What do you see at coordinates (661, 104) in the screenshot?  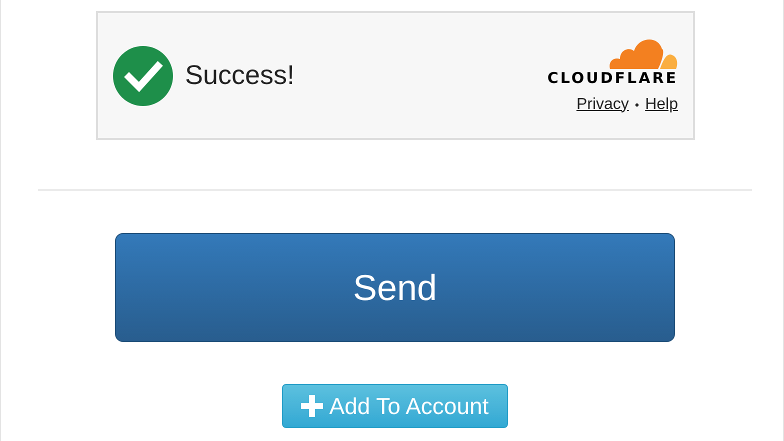 I see `help-link: Help` at bounding box center [661, 104].